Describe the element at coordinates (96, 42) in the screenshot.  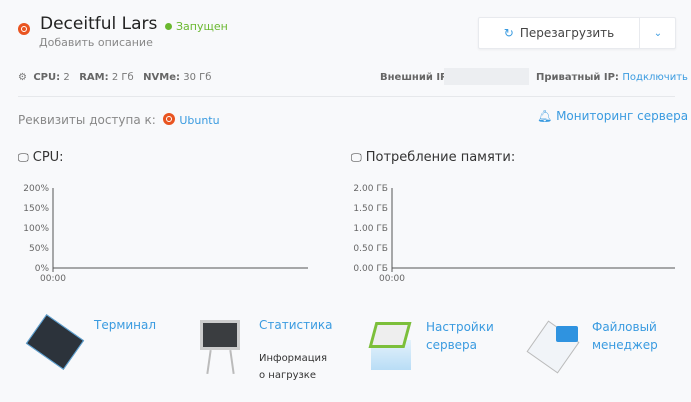
I see `add-description-link: Добавить описание` at that location.